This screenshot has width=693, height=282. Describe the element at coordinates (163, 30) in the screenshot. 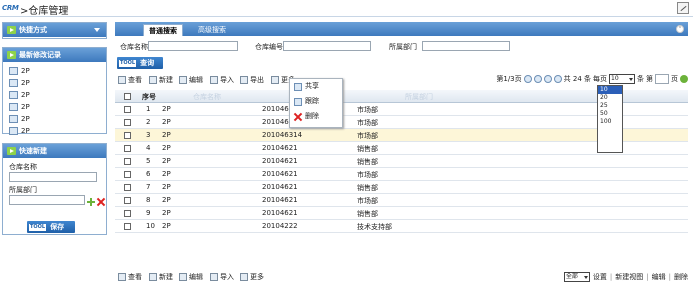

I see `tab-normal-search: 普通搜索` at that location.